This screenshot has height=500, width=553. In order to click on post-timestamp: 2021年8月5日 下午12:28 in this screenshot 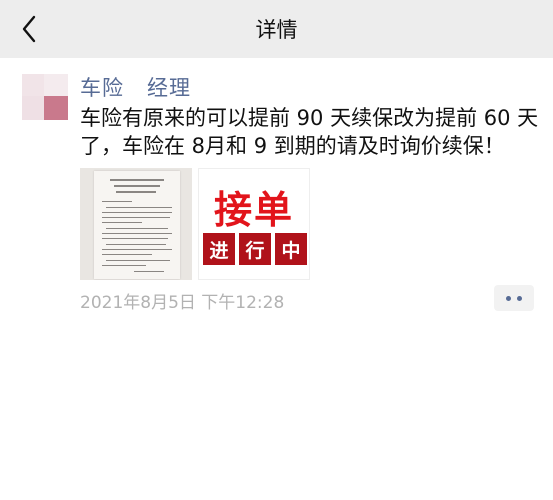, I will do `click(182, 303)`.